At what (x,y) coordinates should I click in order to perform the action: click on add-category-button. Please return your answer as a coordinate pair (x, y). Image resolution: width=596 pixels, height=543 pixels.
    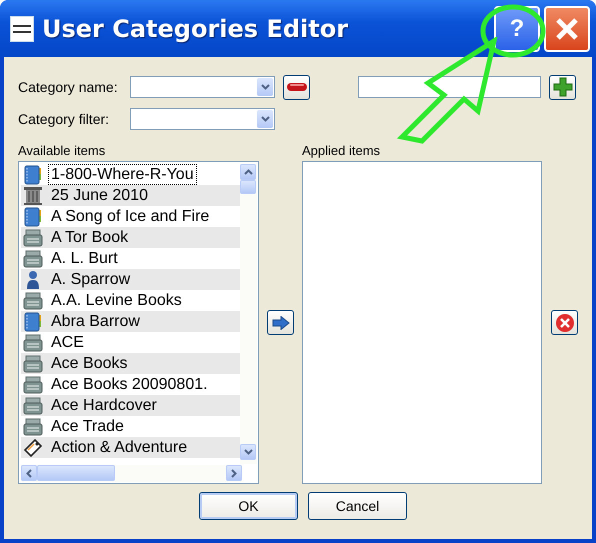
    Looking at the image, I should click on (562, 87).